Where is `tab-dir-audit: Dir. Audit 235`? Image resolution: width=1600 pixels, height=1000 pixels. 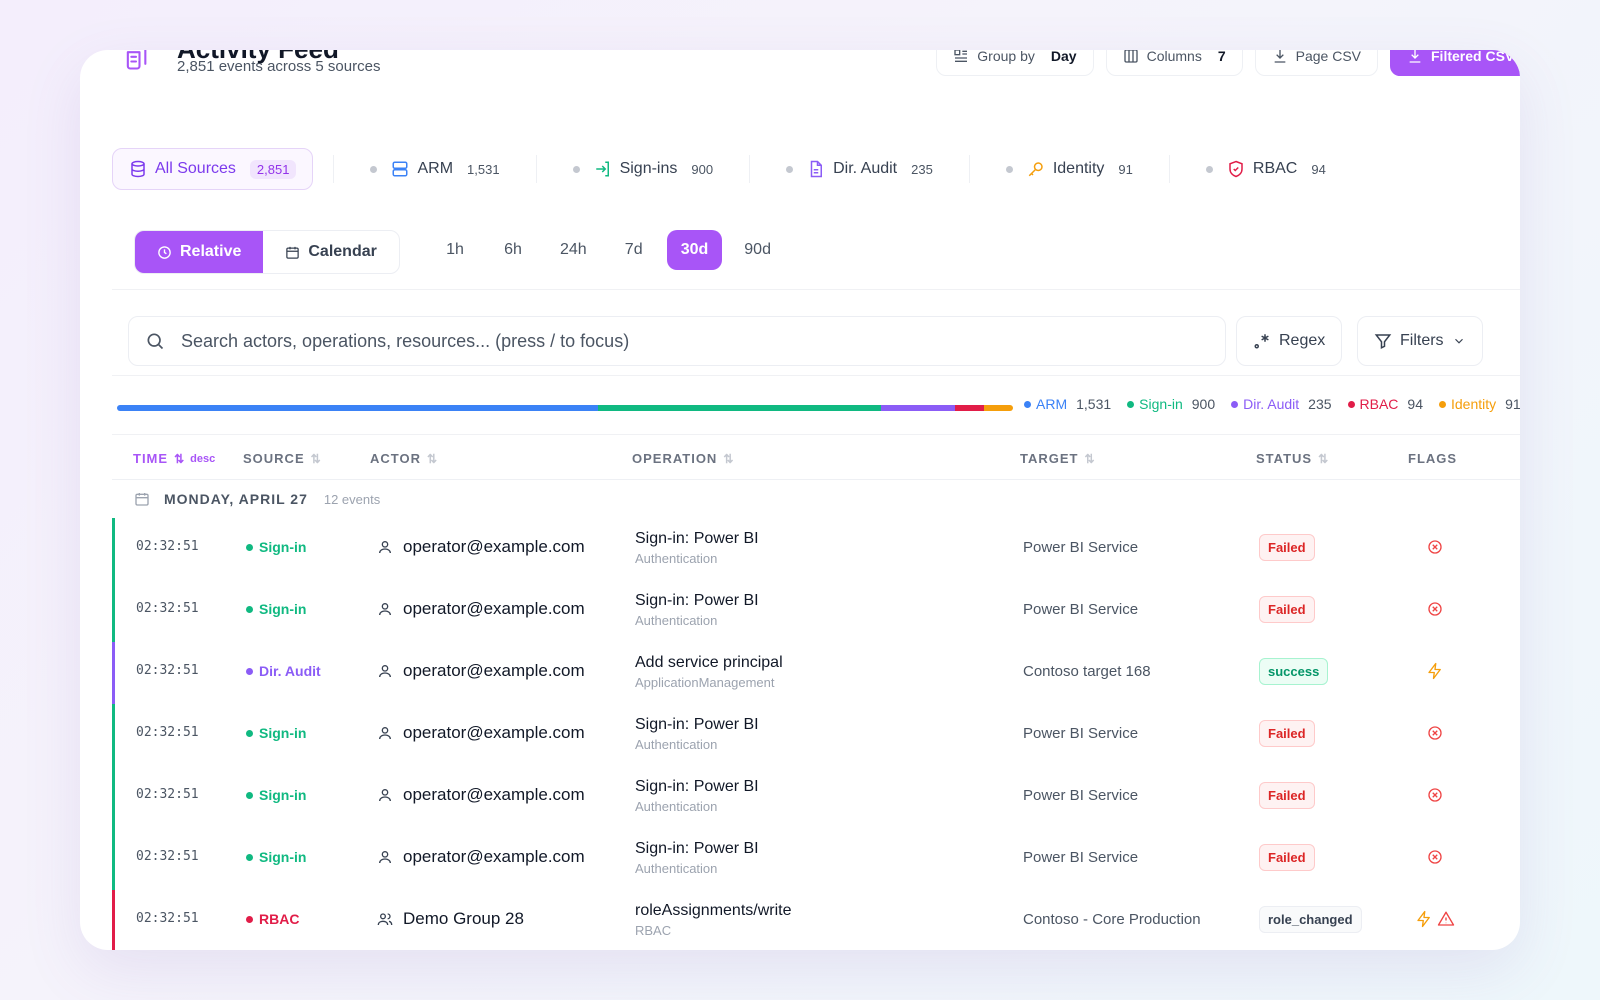 tab-dir-audit: Dir. Audit 235 is located at coordinates (859, 169).